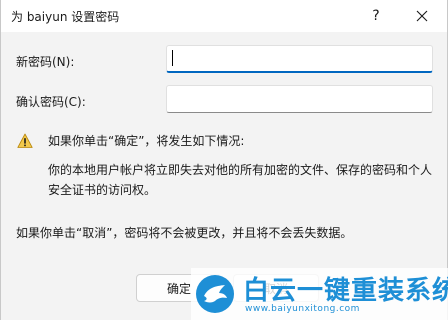 Image resolution: width=448 pixels, height=320 pixels. I want to click on help-icon: ?, so click(376, 16).